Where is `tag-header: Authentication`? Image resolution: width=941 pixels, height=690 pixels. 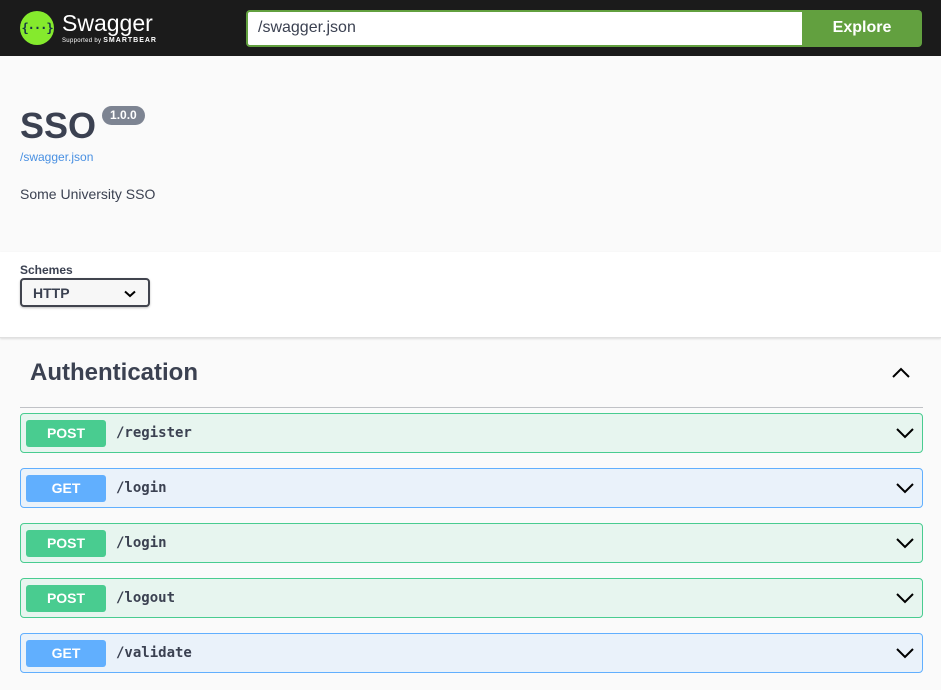
tag-header: Authentication is located at coordinates (471, 373).